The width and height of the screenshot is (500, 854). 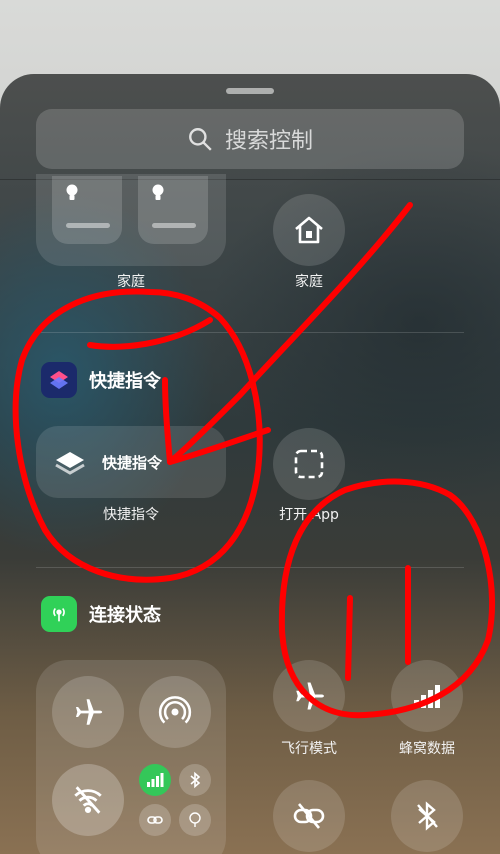 I want to click on shortcuts-control-text: 快捷指令, so click(x=132, y=462).